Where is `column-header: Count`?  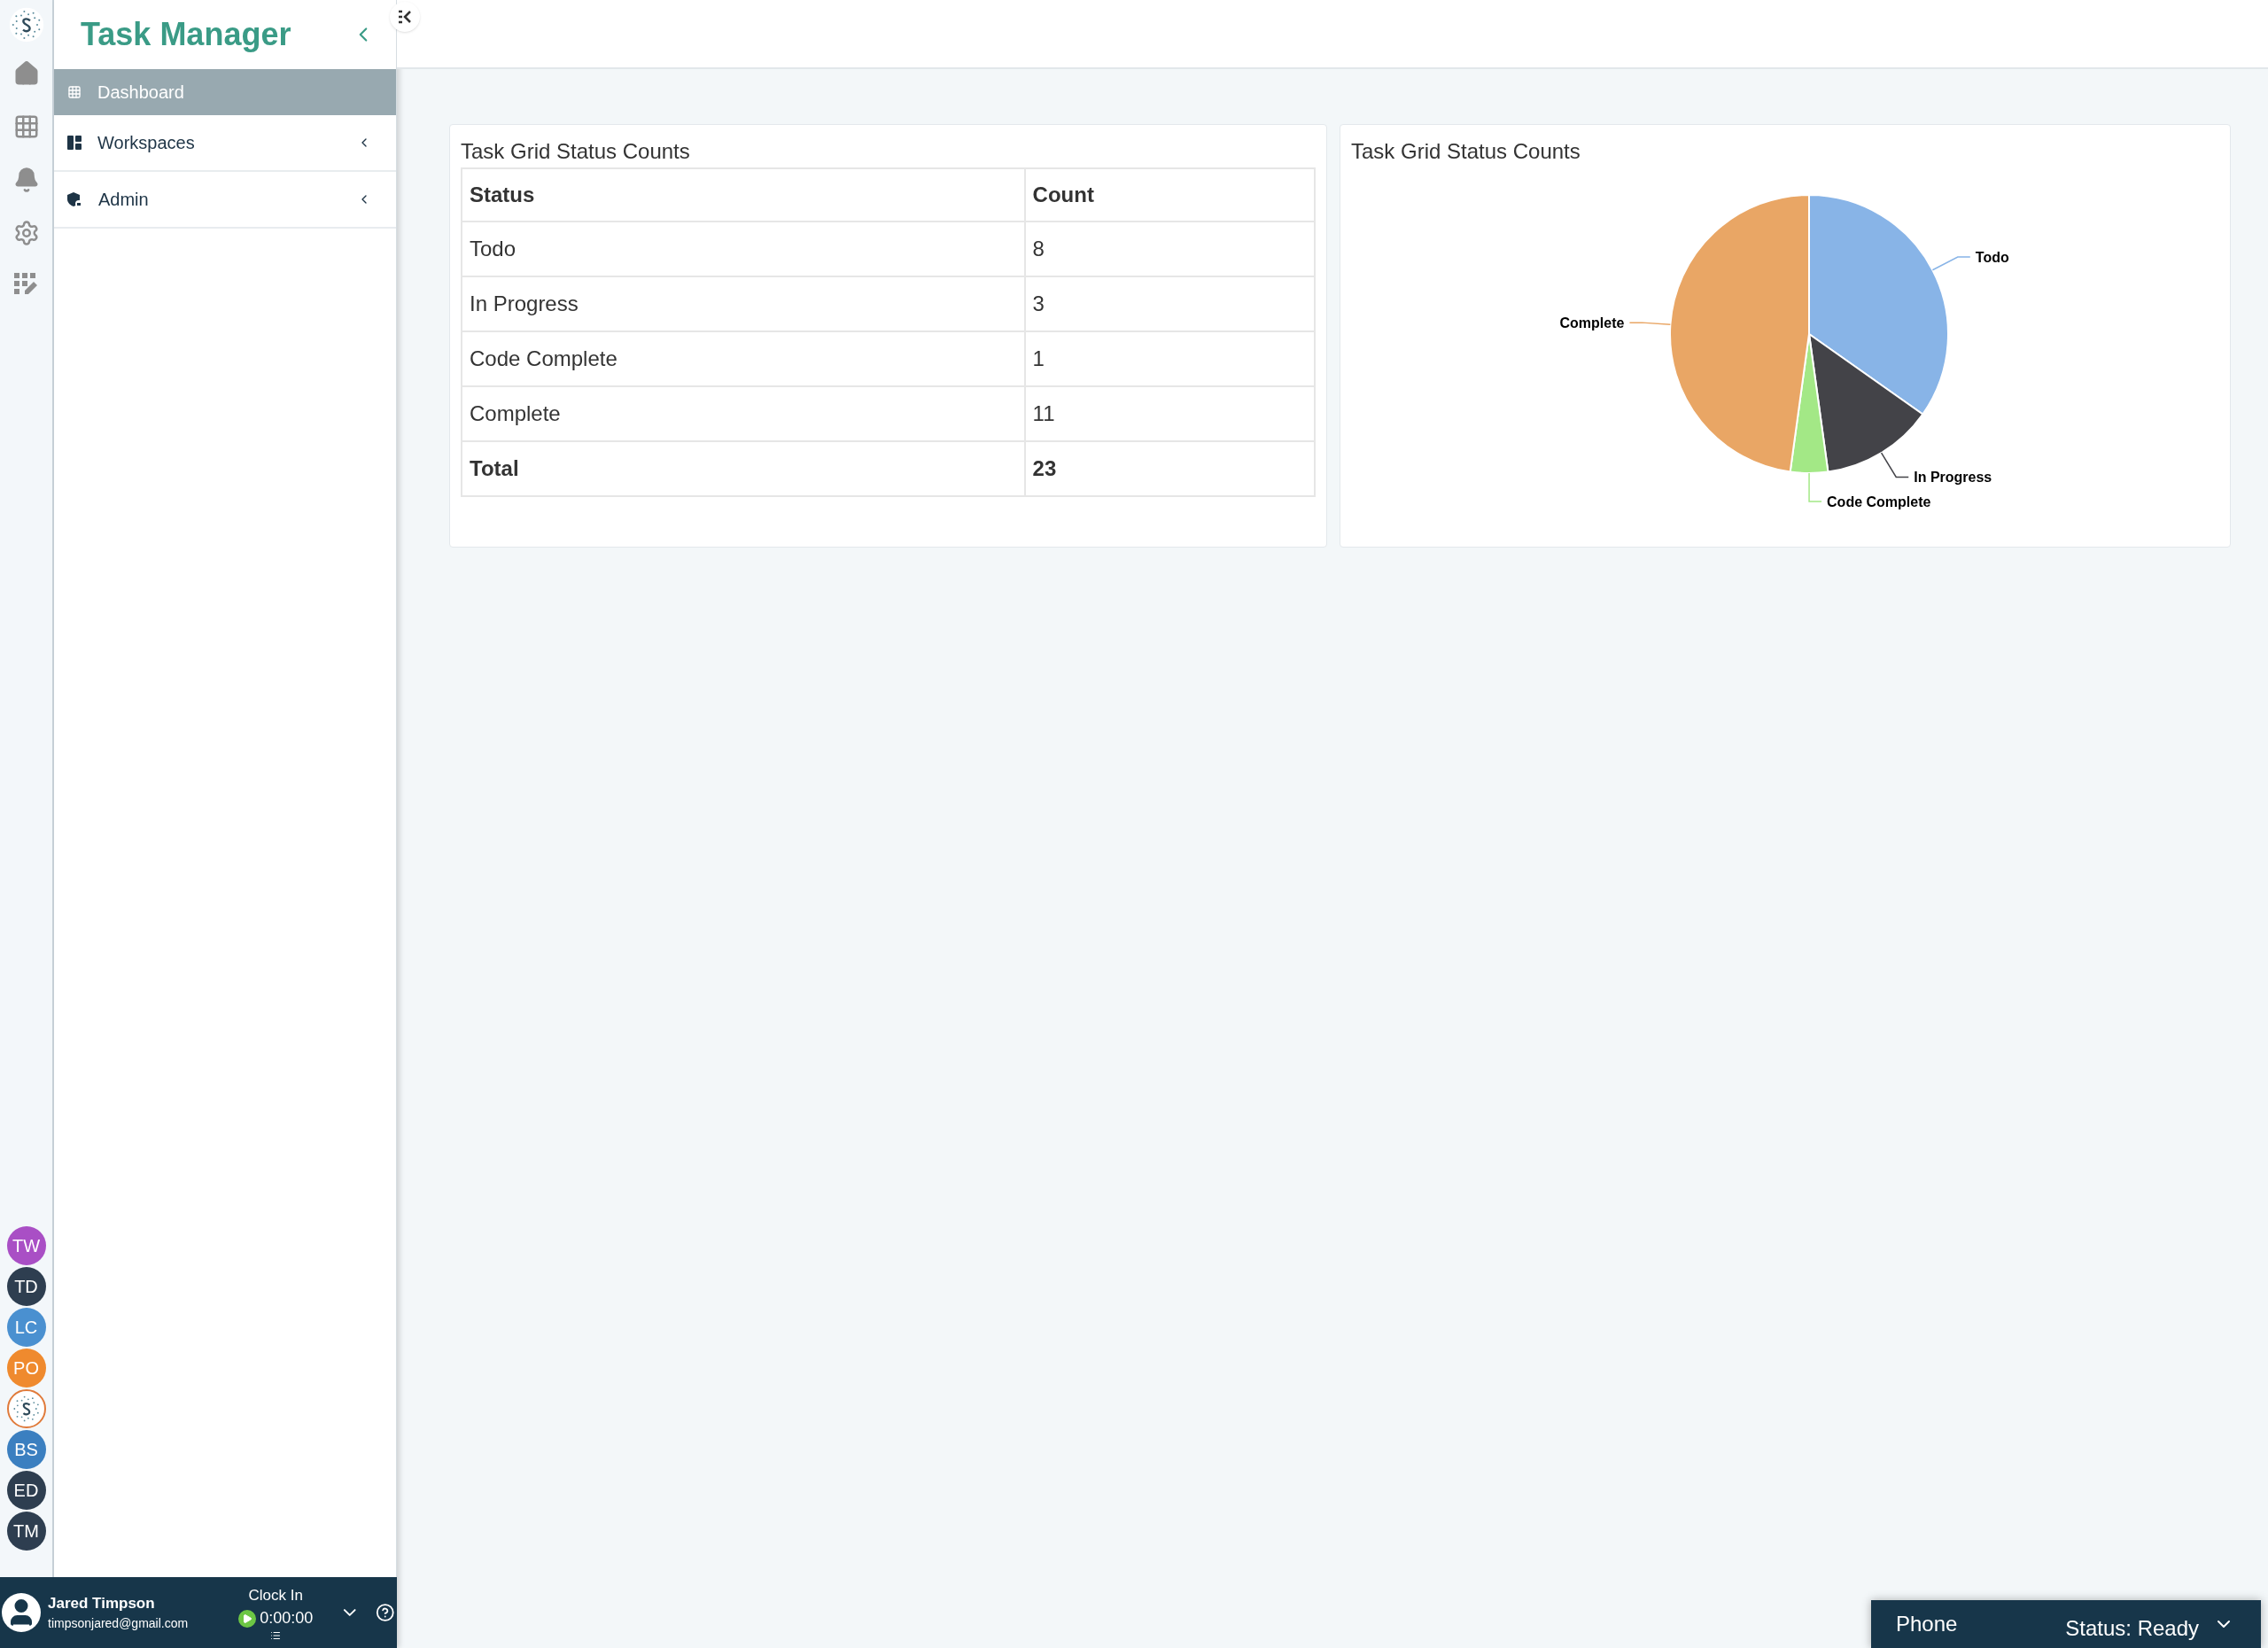
column-header: Count is located at coordinates (1169, 195).